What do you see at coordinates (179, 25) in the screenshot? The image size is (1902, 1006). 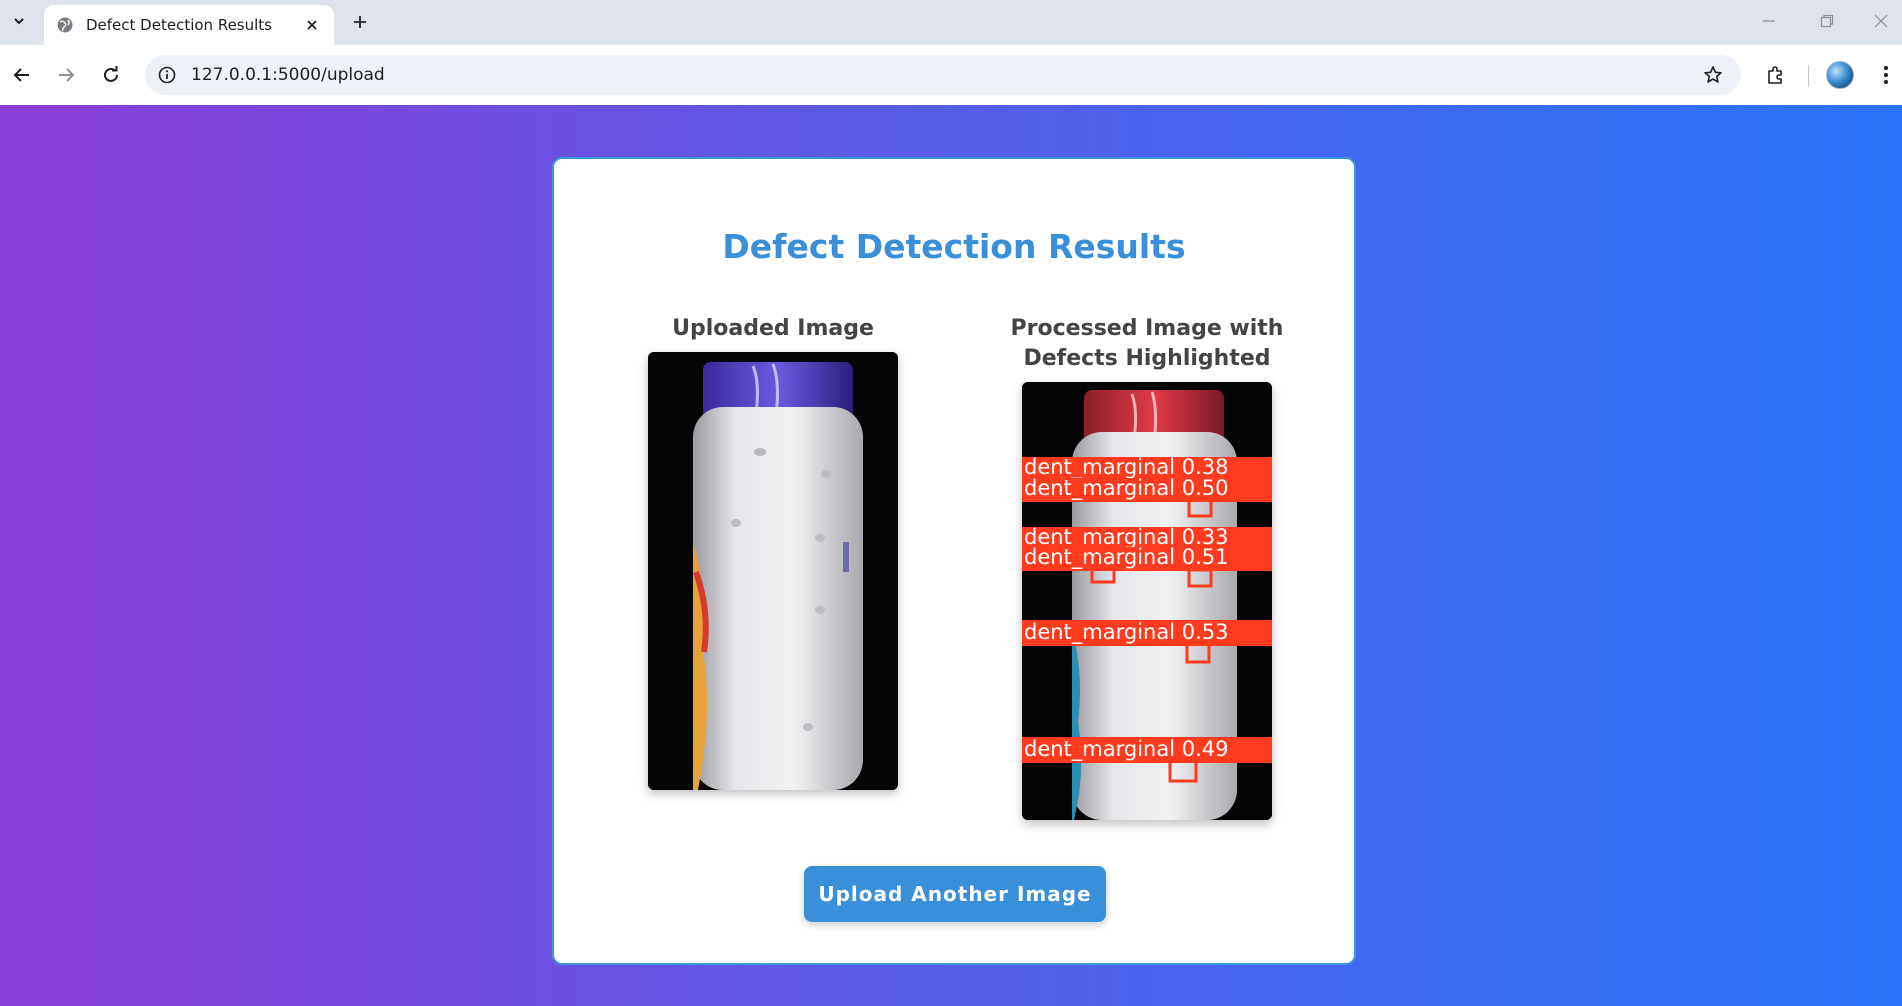 I see `tab-title: Defect Detection Results` at bounding box center [179, 25].